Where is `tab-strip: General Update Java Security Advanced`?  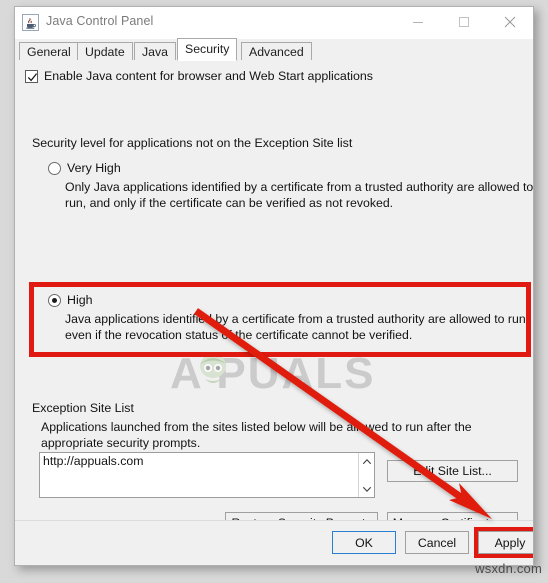 tab-strip: General Update Java Security Advanced is located at coordinates (274, 50).